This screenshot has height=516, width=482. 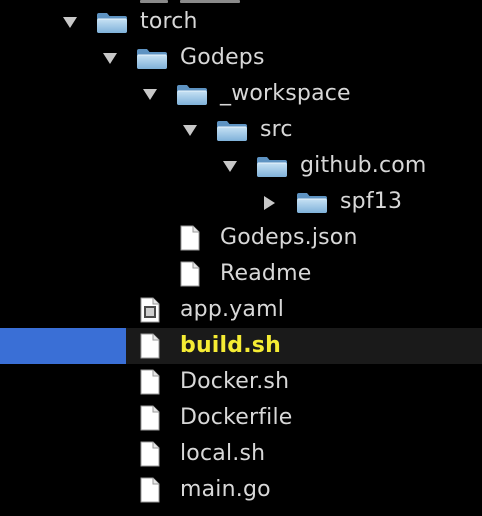 I want to click on tree-file-row: Dockerfile, so click(x=241, y=418).